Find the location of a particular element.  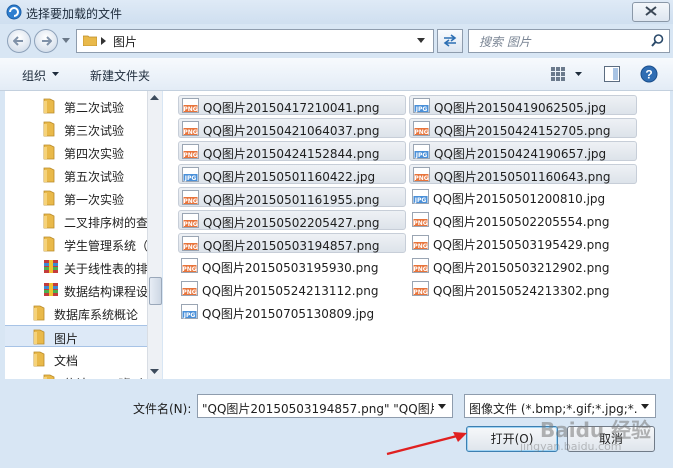

sidebar-item: 第四次实验 is located at coordinates (76, 152).